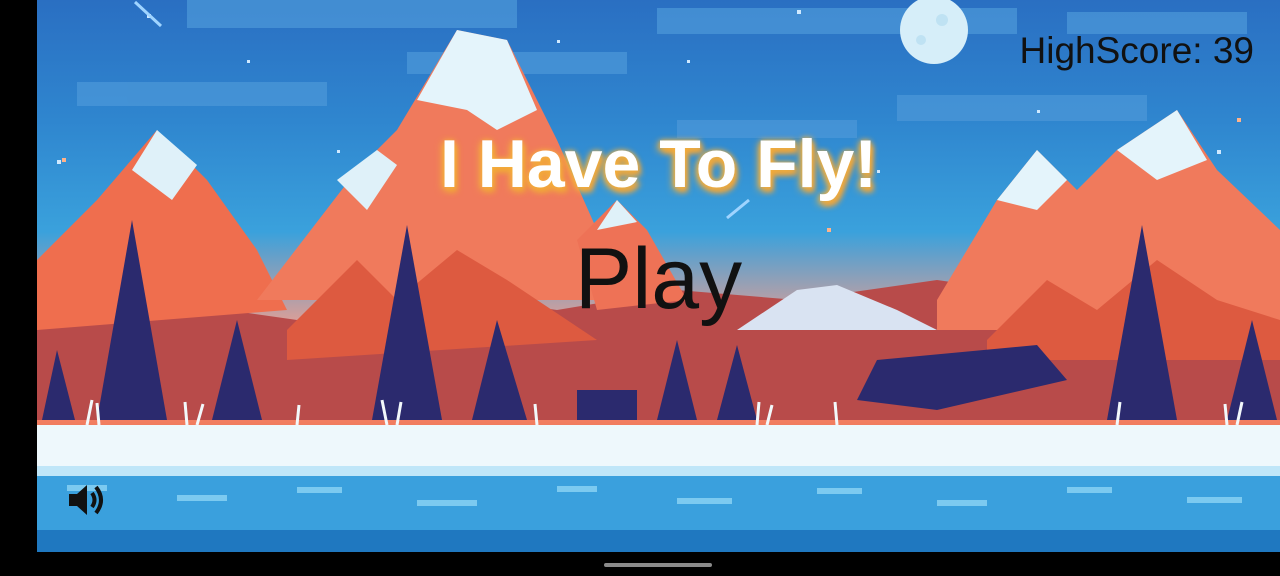  I want to click on volume-up-icon, so click(87, 500).